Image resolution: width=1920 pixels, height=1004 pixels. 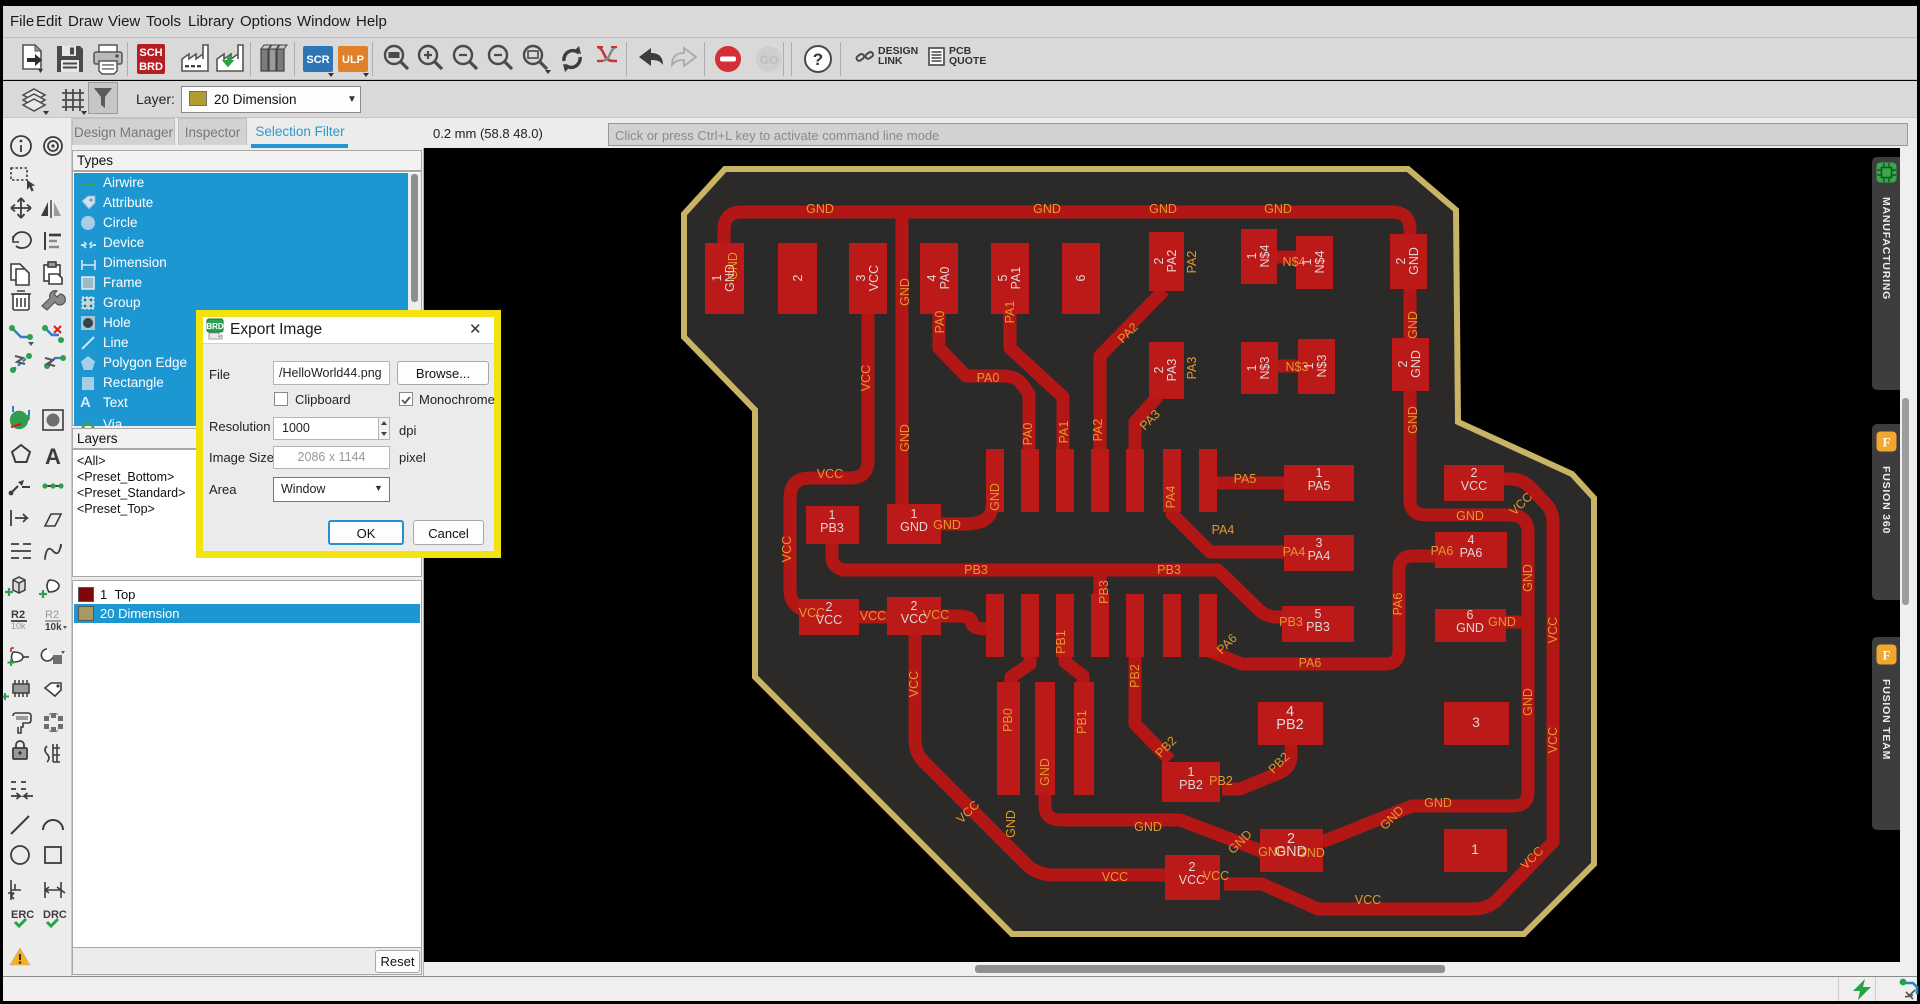 What do you see at coordinates (1172, 370) in the screenshot?
I see `svg-text: PA3` at bounding box center [1172, 370].